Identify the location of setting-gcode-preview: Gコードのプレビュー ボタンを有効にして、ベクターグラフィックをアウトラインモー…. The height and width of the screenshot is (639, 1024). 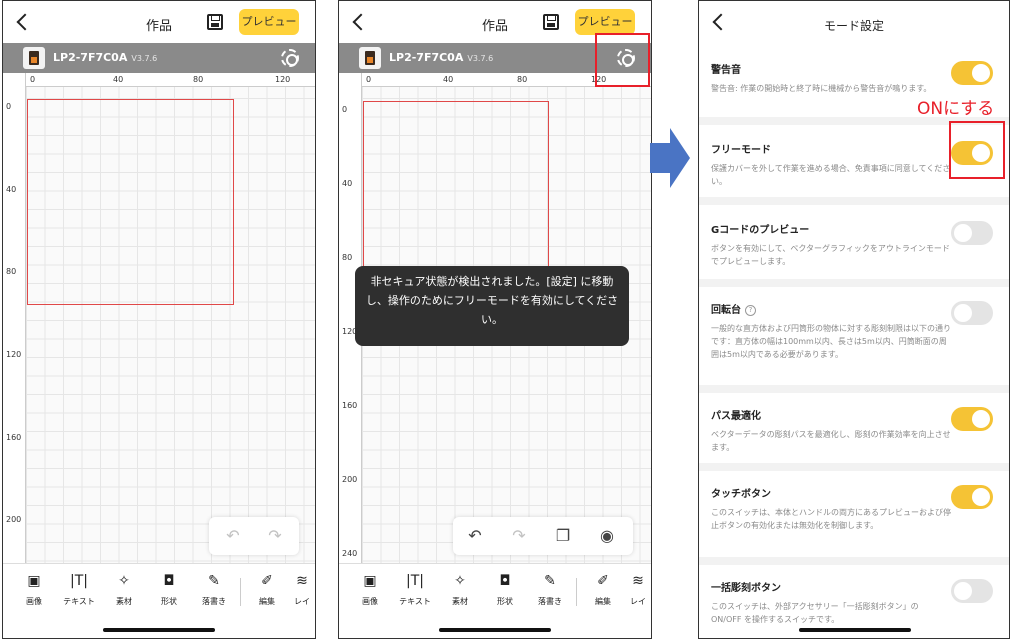
(852, 244).